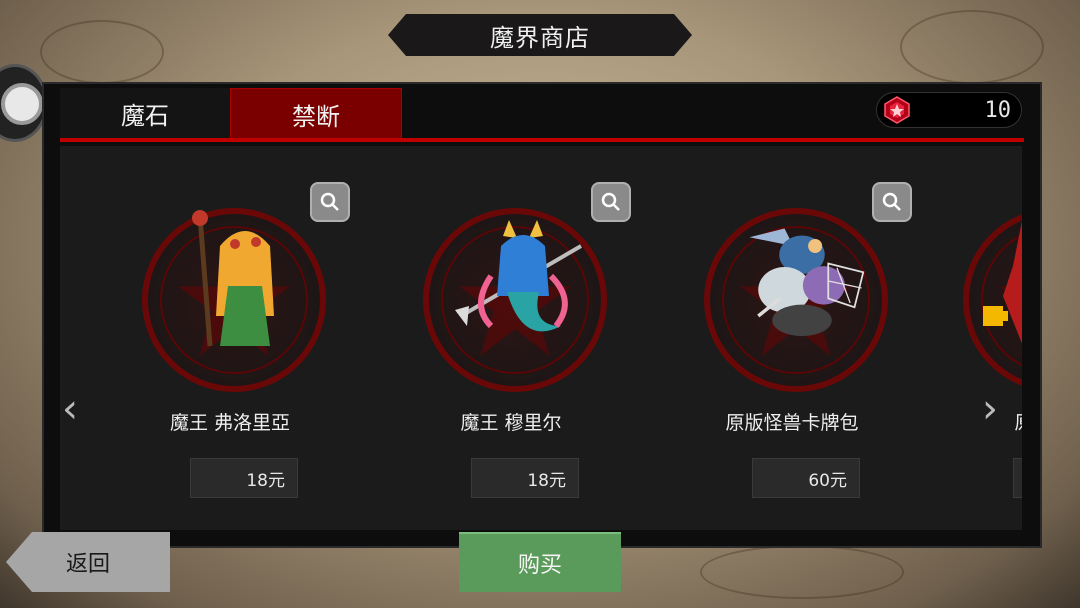  What do you see at coordinates (990, 409) in the screenshot?
I see `next-arrow-icon: ›` at bounding box center [990, 409].